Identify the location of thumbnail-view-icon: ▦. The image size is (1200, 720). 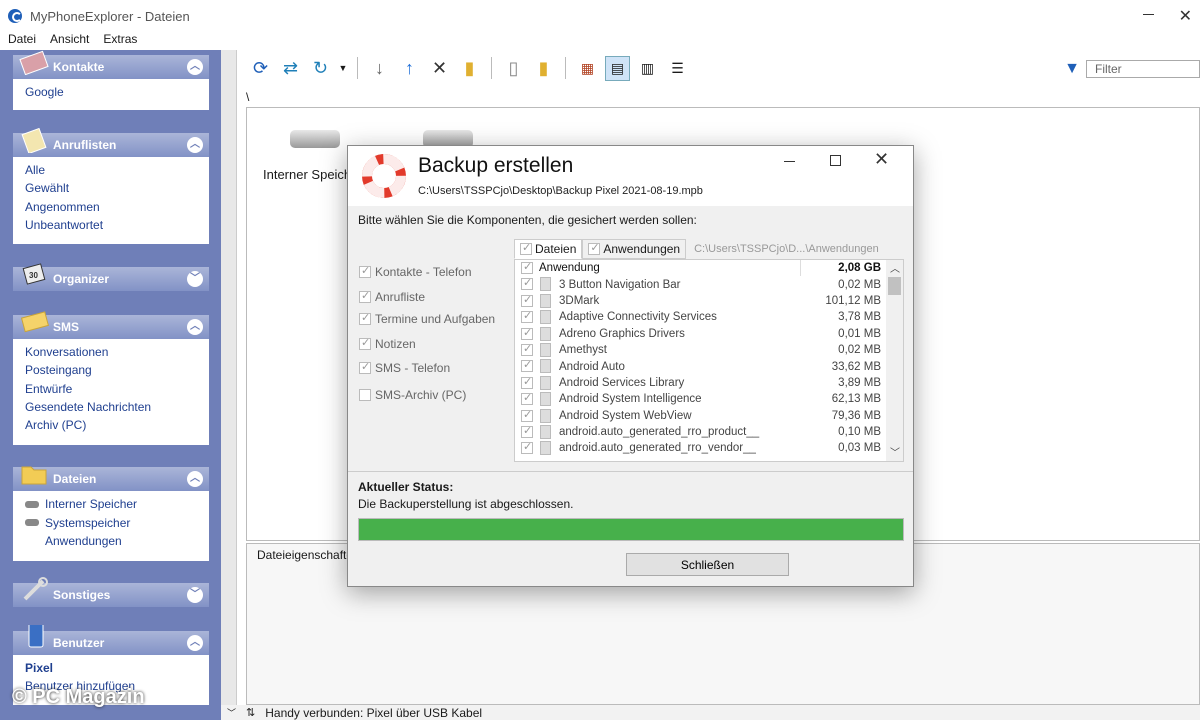
(587, 68).